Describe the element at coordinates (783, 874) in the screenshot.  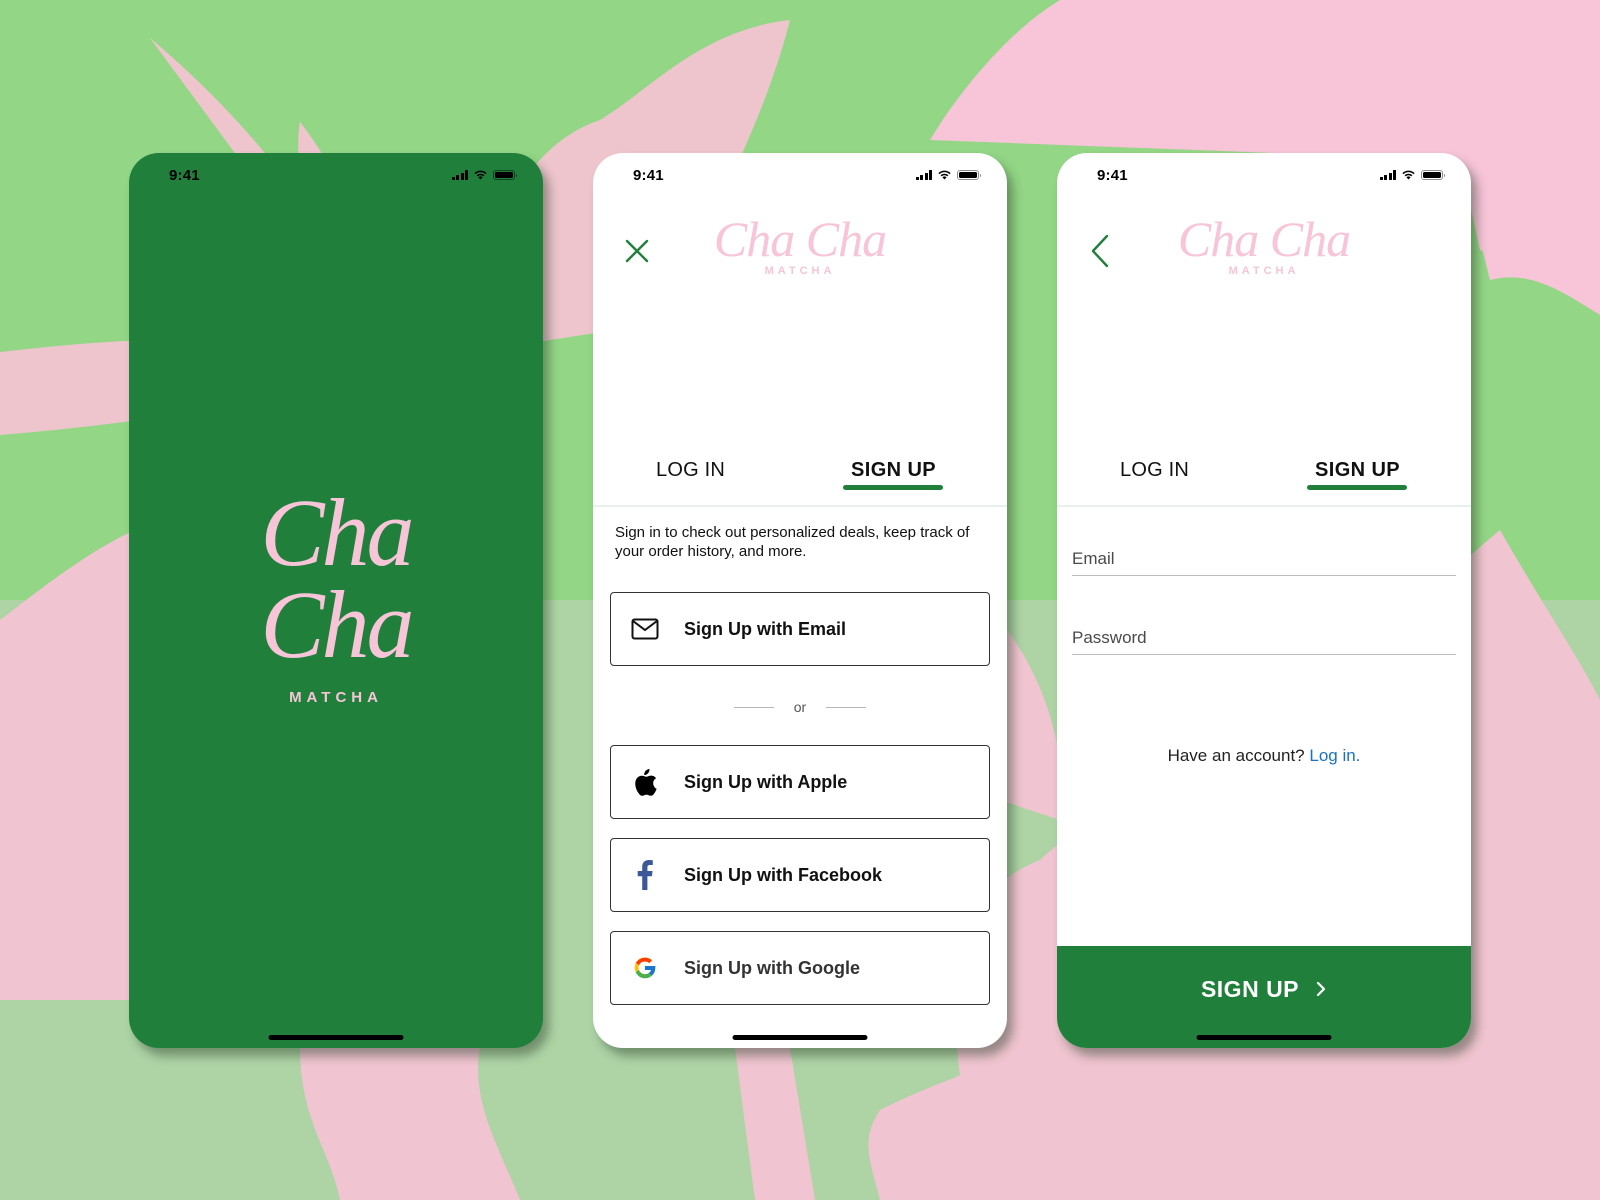
I see `sign-up-facebook-label: Sign Up with Facebook` at that location.